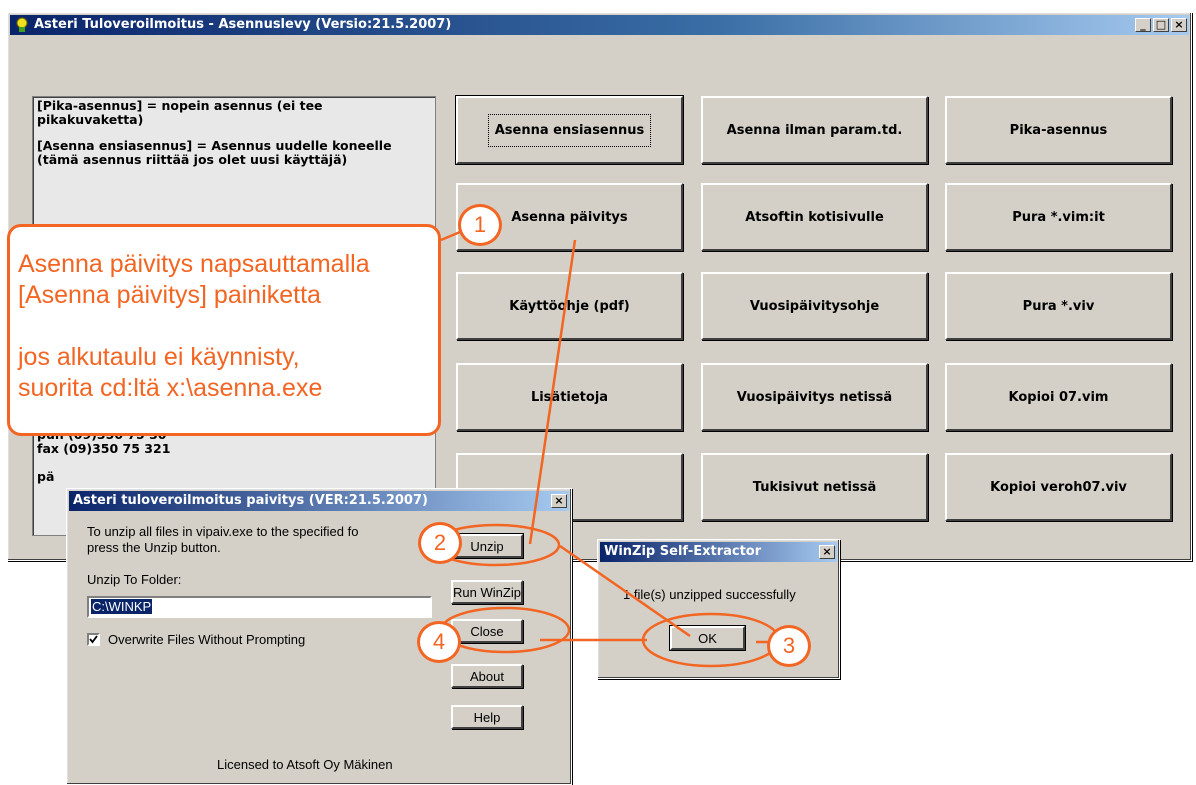  What do you see at coordinates (480, 225) in the screenshot?
I see `step-number: 1` at bounding box center [480, 225].